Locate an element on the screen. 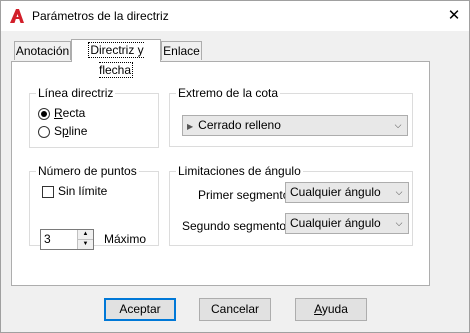 This screenshot has height=333, width=470. title-bar: Parámetros de la directriz ✕ is located at coordinates (235, 16).